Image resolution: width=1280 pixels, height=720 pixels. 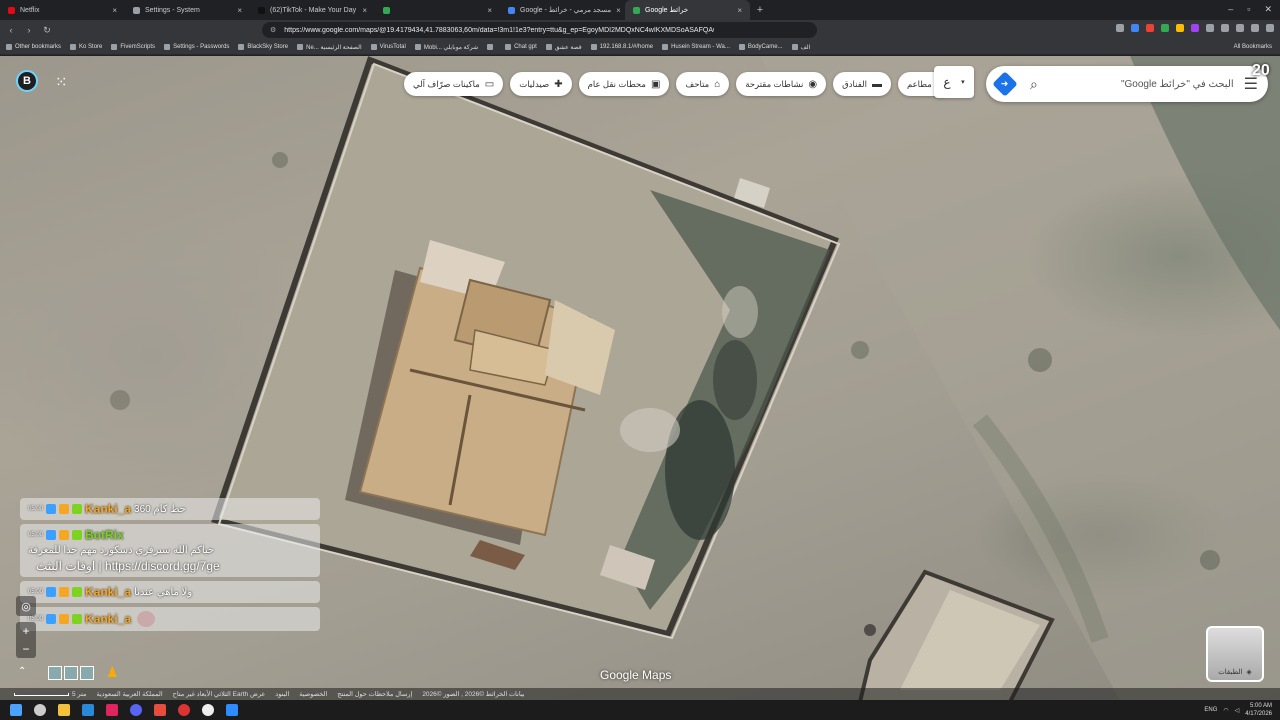 What do you see at coordinates (27, 81) in the screenshot?
I see `app-avatar-icon: B` at bounding box center [27, 81].